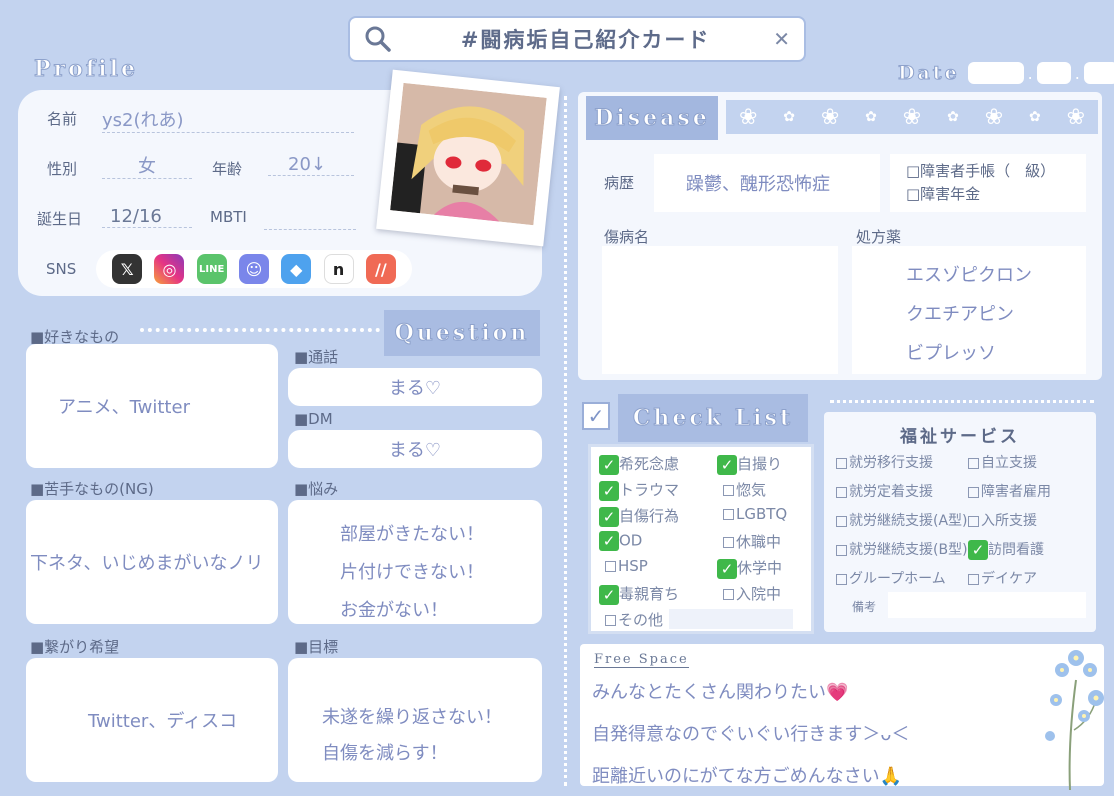 This screenshot has height=796, width=1114. What do you see at coordinates (960, 314) in the screenshot?
I see `prescription-item: クエチアピン` at bounding box center [960, 314].